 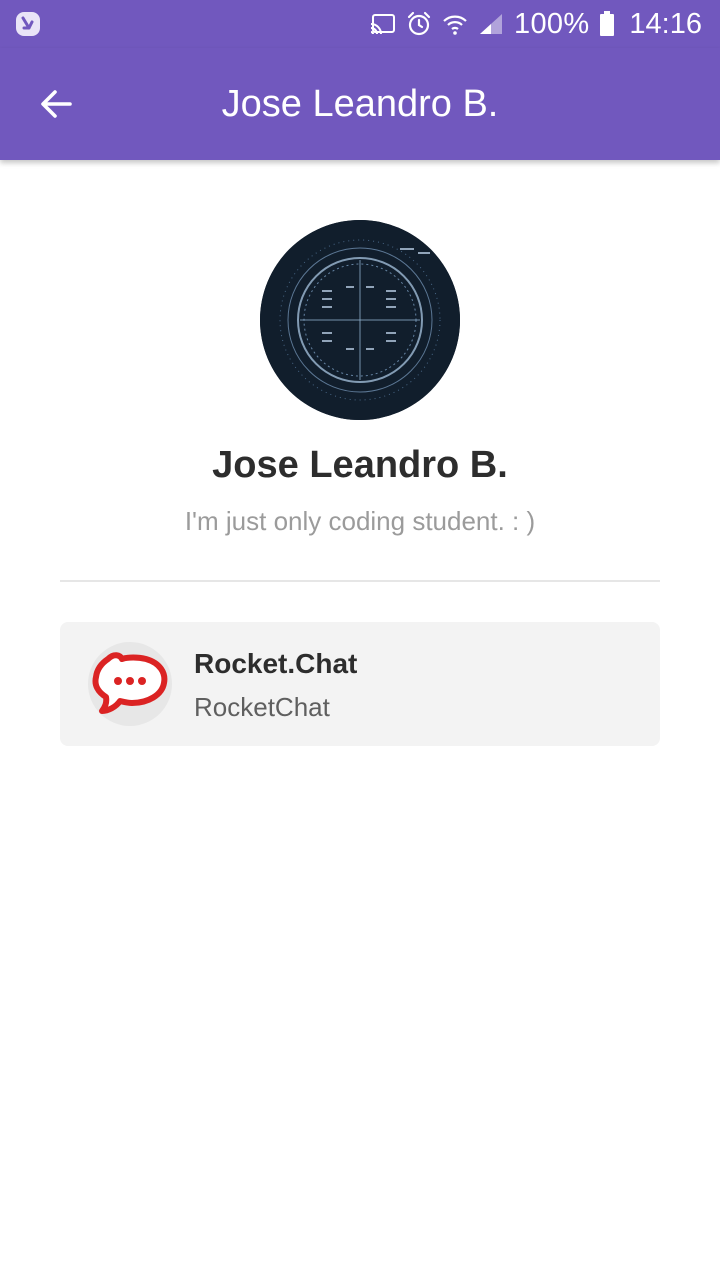 What do you see at coordinates (360, 24) in the screenshot?
I see `status-bar: 100% 14:16` at bounding box center [360, 24].